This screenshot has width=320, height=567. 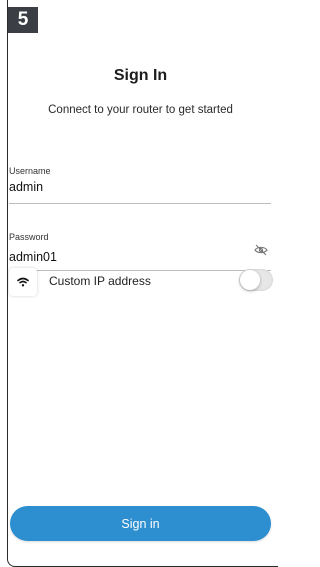 I want to click on custom-ip-row: Custom IP address, so click(x=141, y=282).